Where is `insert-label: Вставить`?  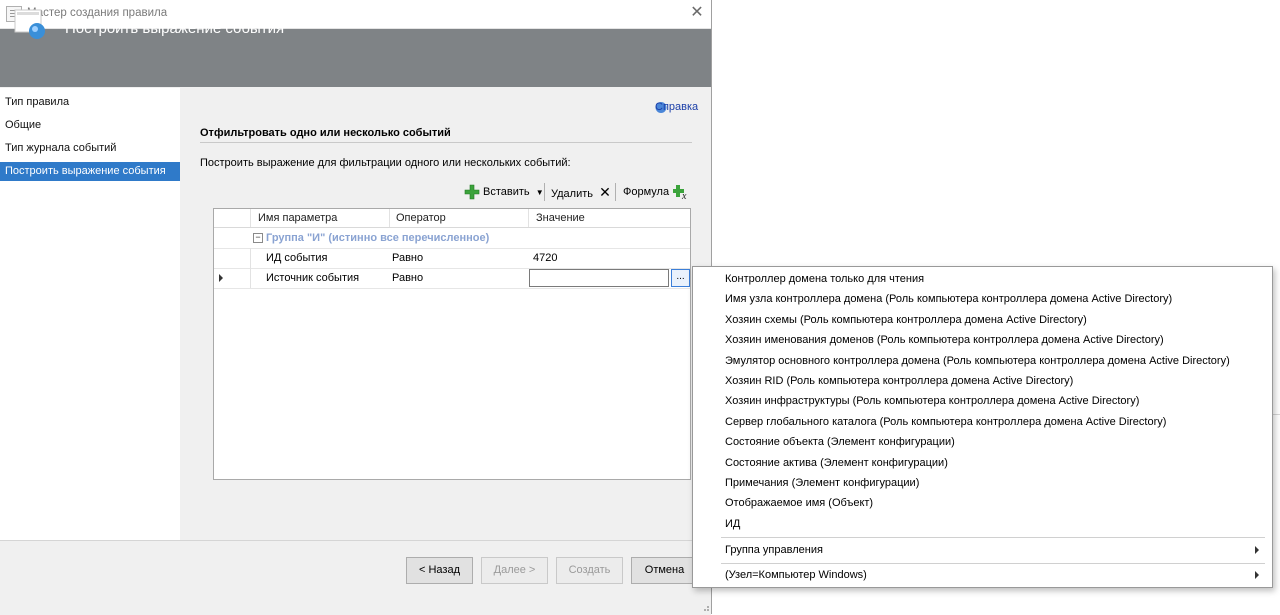 insert-label: Вставить is located at coordinates (506, 192).